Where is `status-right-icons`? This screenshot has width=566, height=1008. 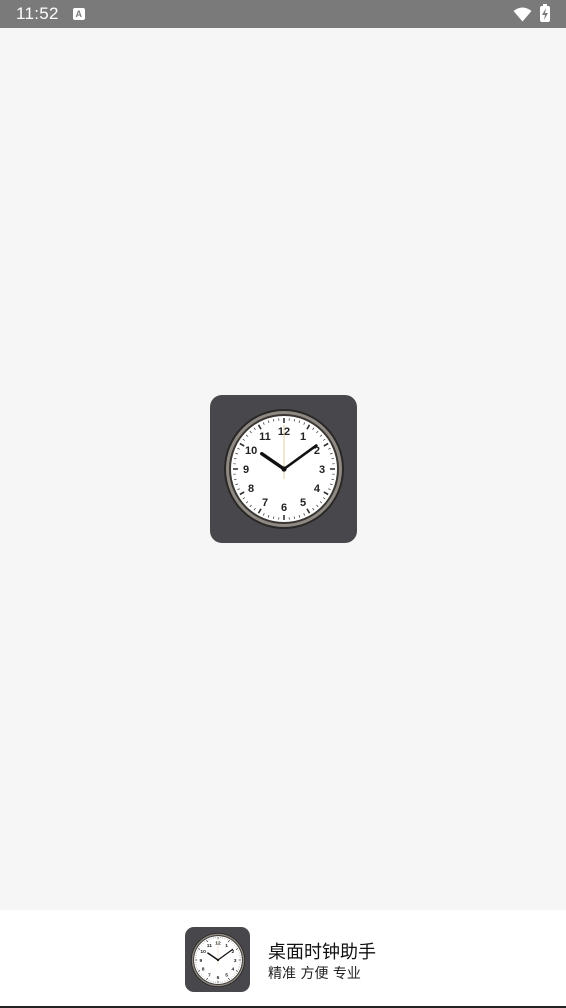 status-right-icons is located at coordinates (531, 13).